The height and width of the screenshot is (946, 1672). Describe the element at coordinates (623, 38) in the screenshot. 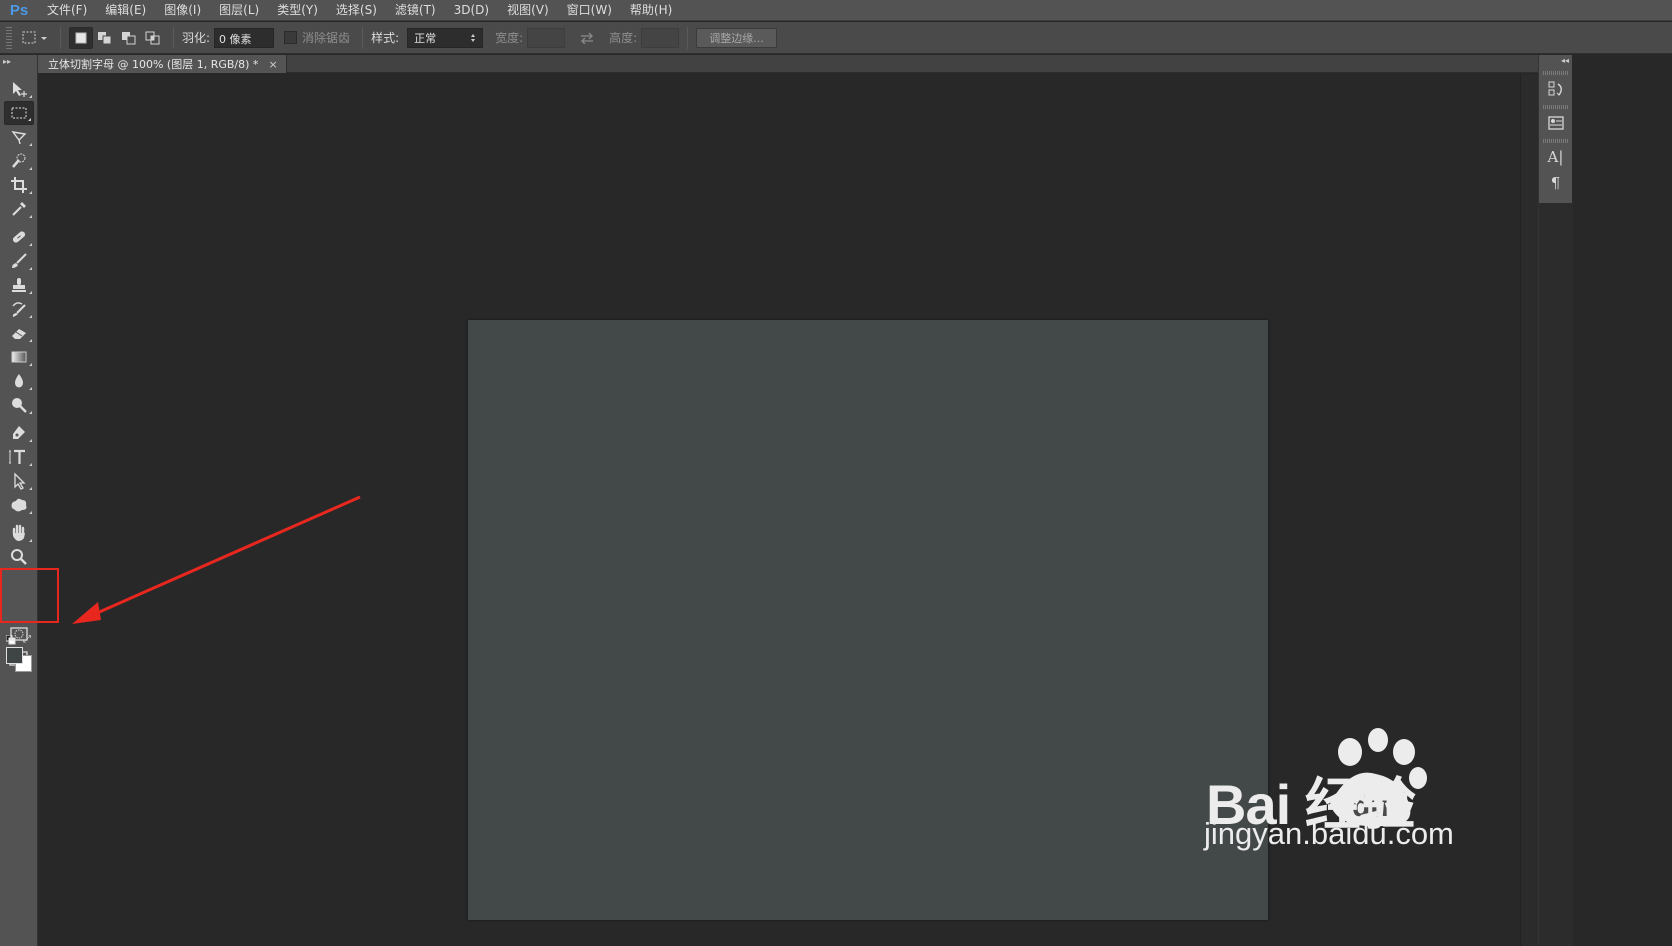

I see `height-label: 高度:` at that location.